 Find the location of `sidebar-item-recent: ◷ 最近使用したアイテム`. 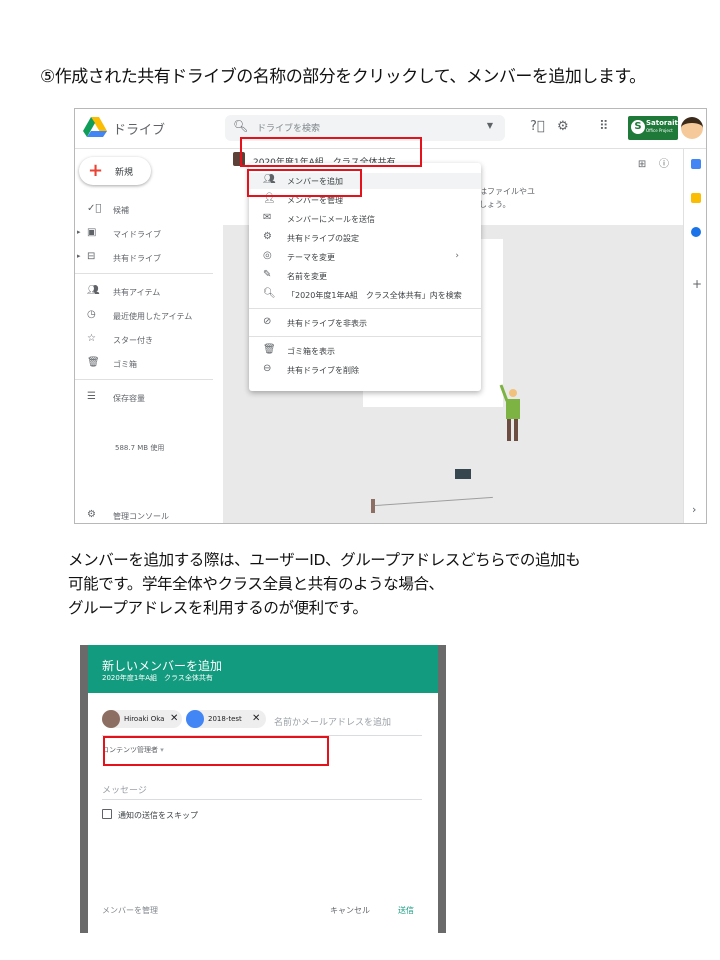

sidebar-item-recent: ◷ 最近使用したアイテム is located at coordinates (149, 317).